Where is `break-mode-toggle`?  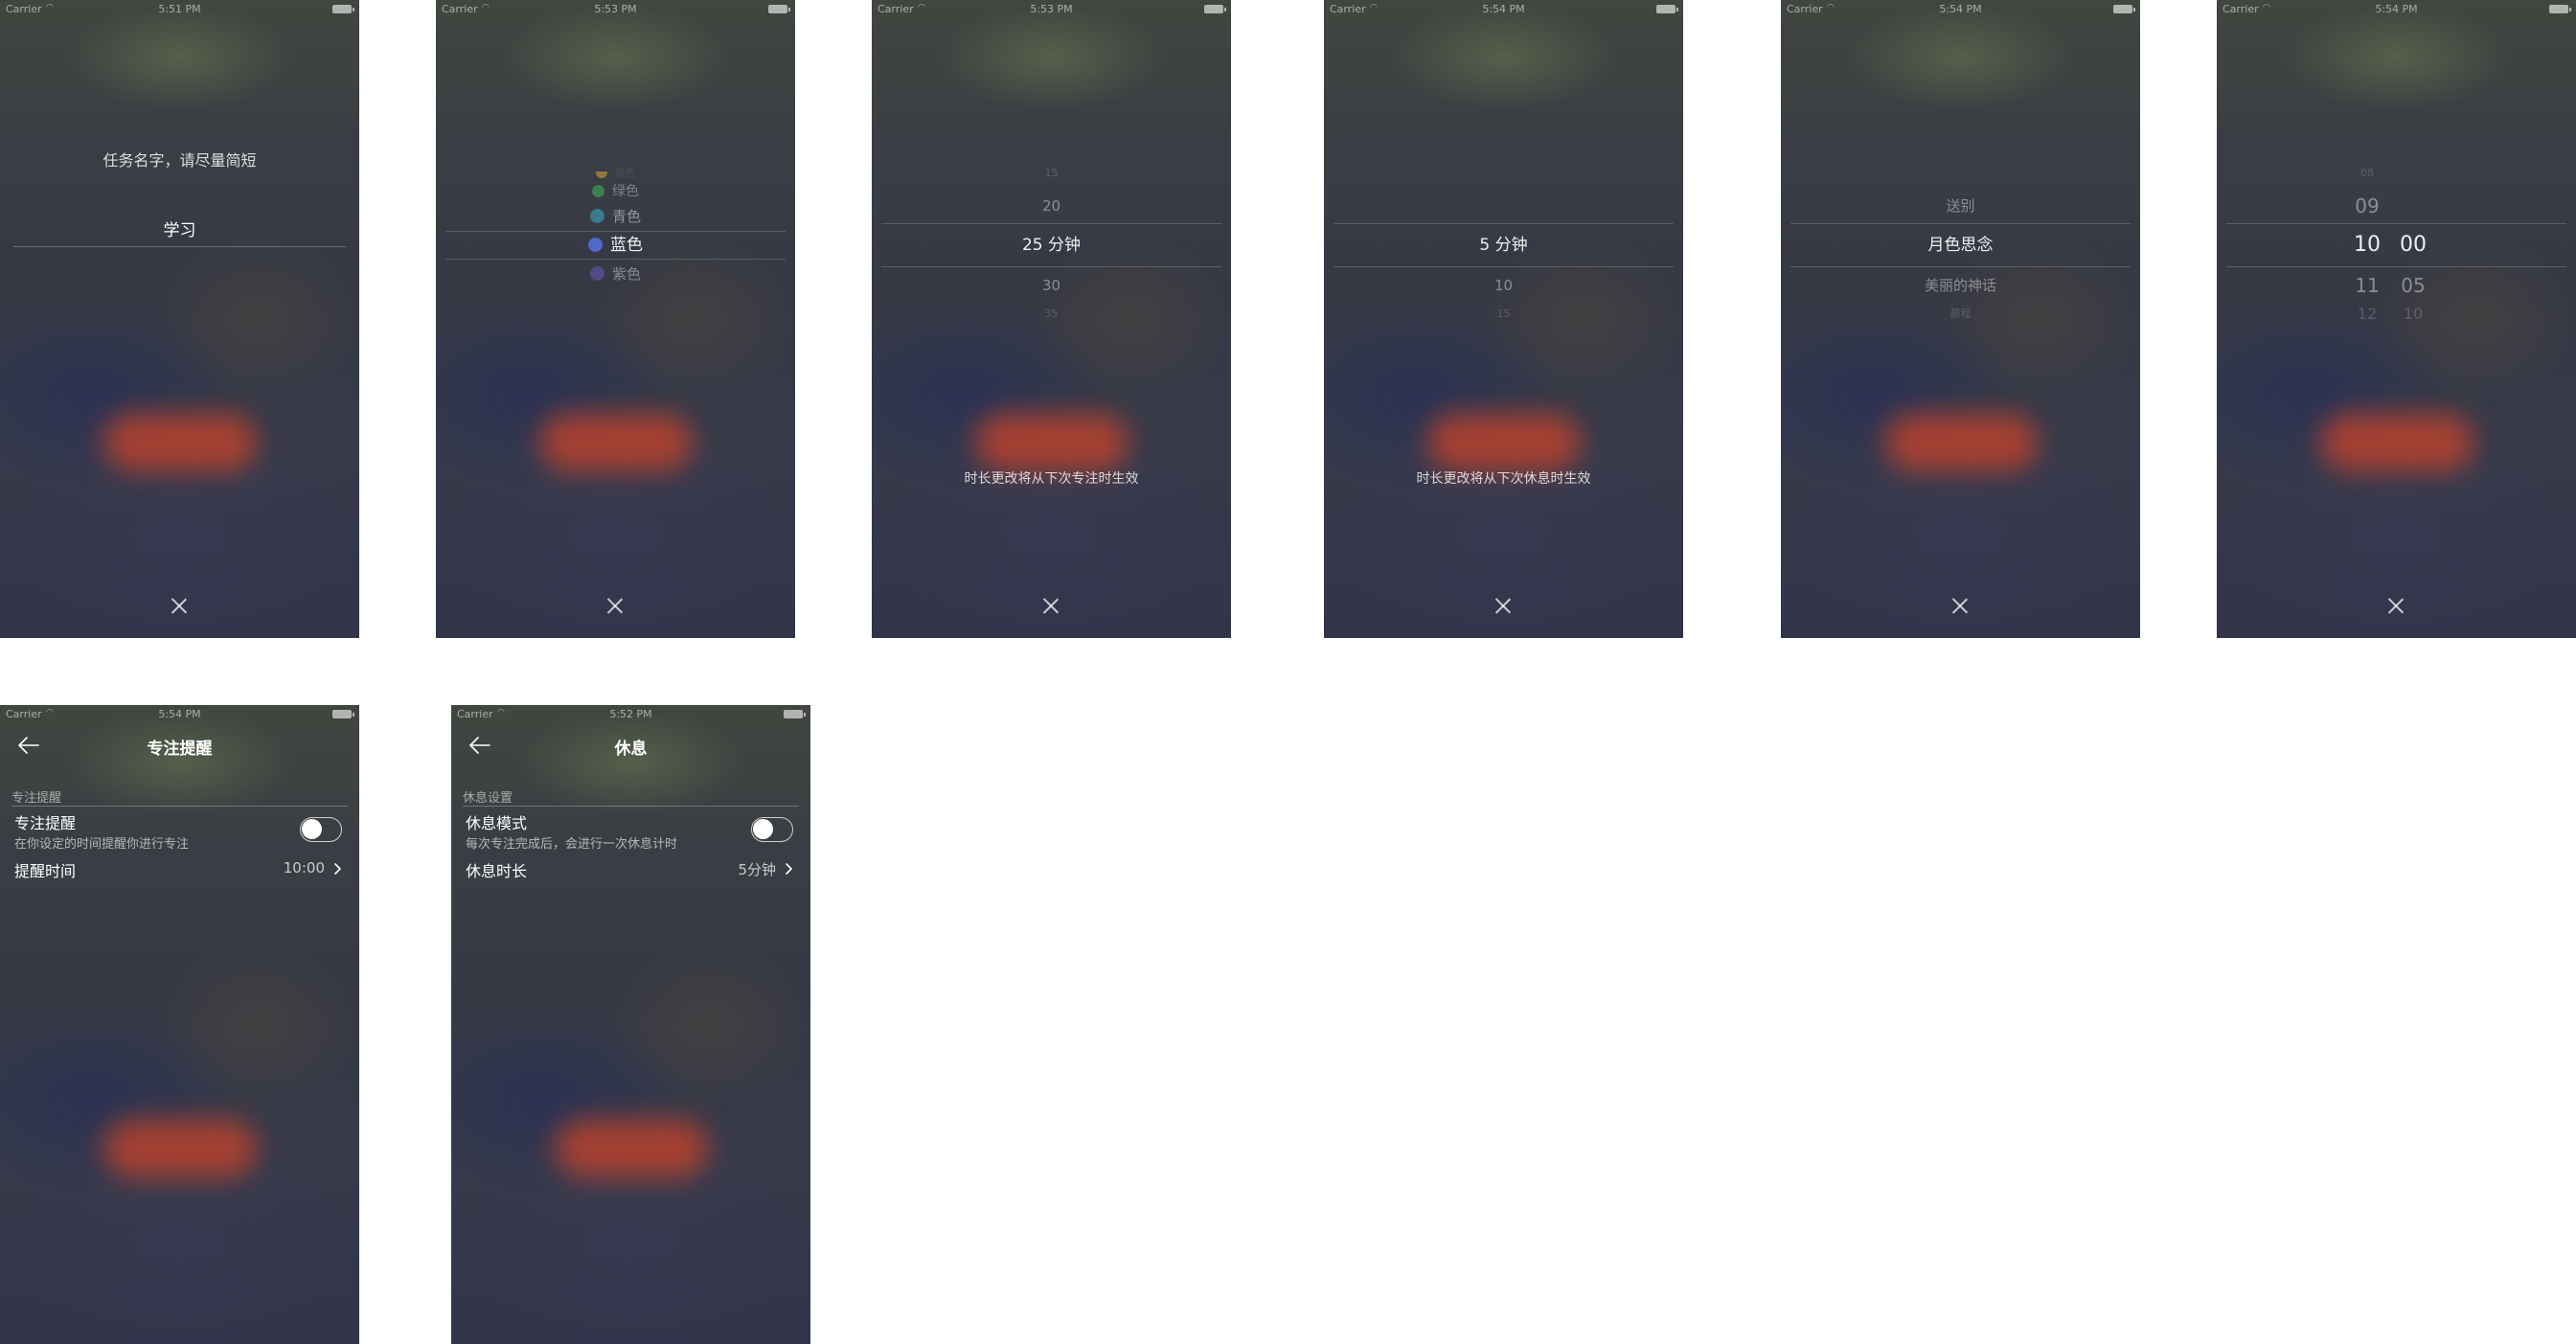 break-mode-toggle is located at coordinates (772, 829).